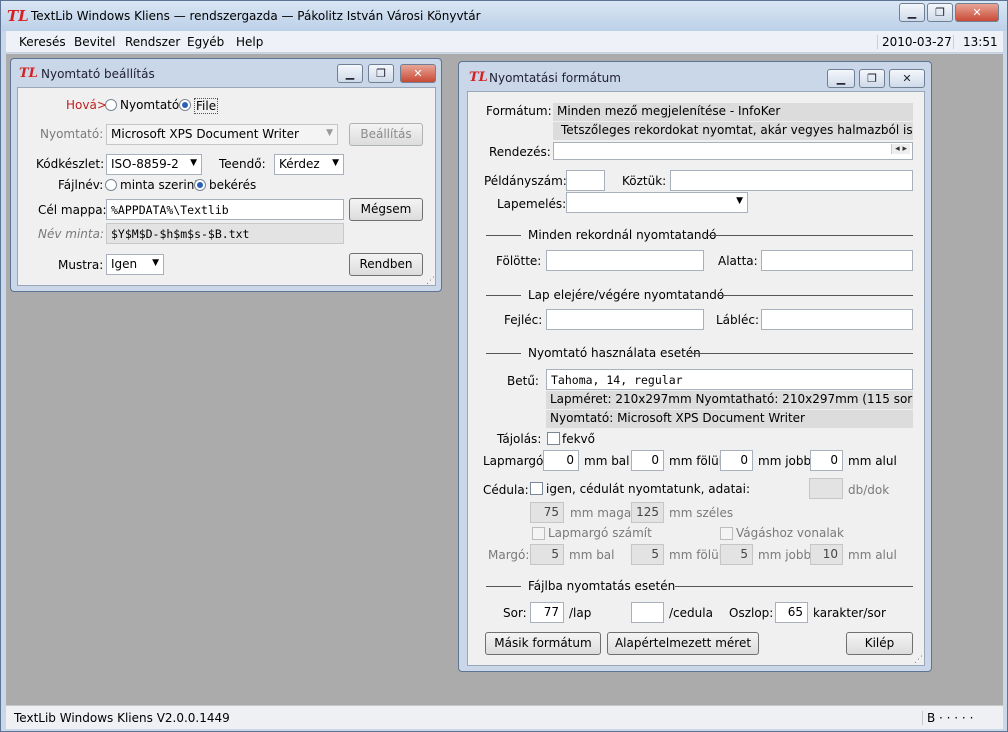 The width and height of the screenshot is (1008, 732). What do you see at coordinates (81, 185) in the screenshot?
I see `filename-label: Fájlnév:` at bounding box center [81, 185].